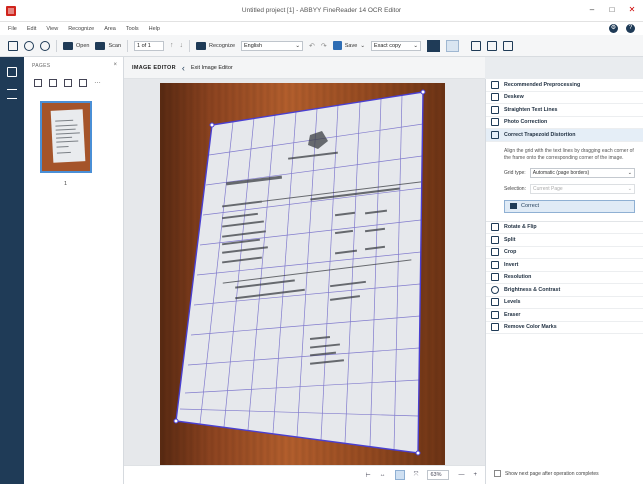 The height and width of the screenshot is (484, 643). Describe the element at coordinates (561, 172) in the screenshot. I see `grid-type-value: Automatic (page borders)` at that location.